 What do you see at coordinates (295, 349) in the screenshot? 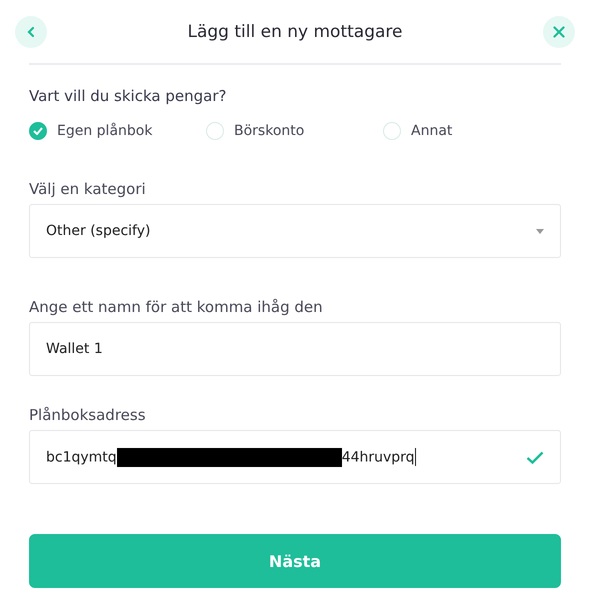
I see `name-field: Wallet 1` at bounding box center [295, 349].